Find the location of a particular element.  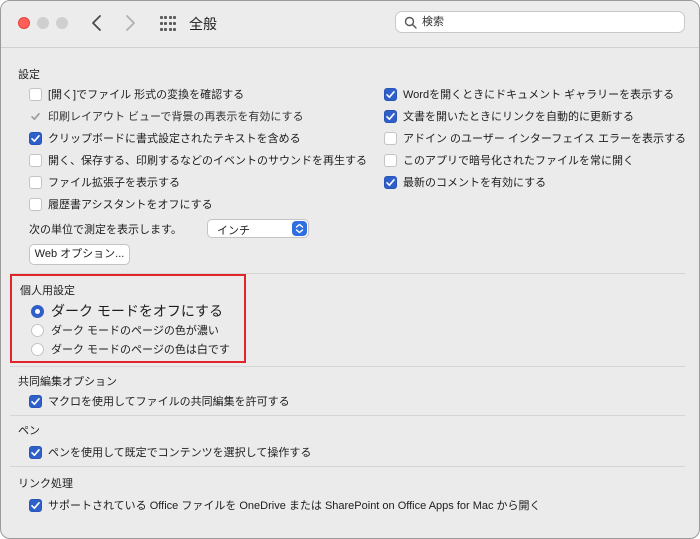

section-title-settings: 設定 is located at coordinates (29, 75).